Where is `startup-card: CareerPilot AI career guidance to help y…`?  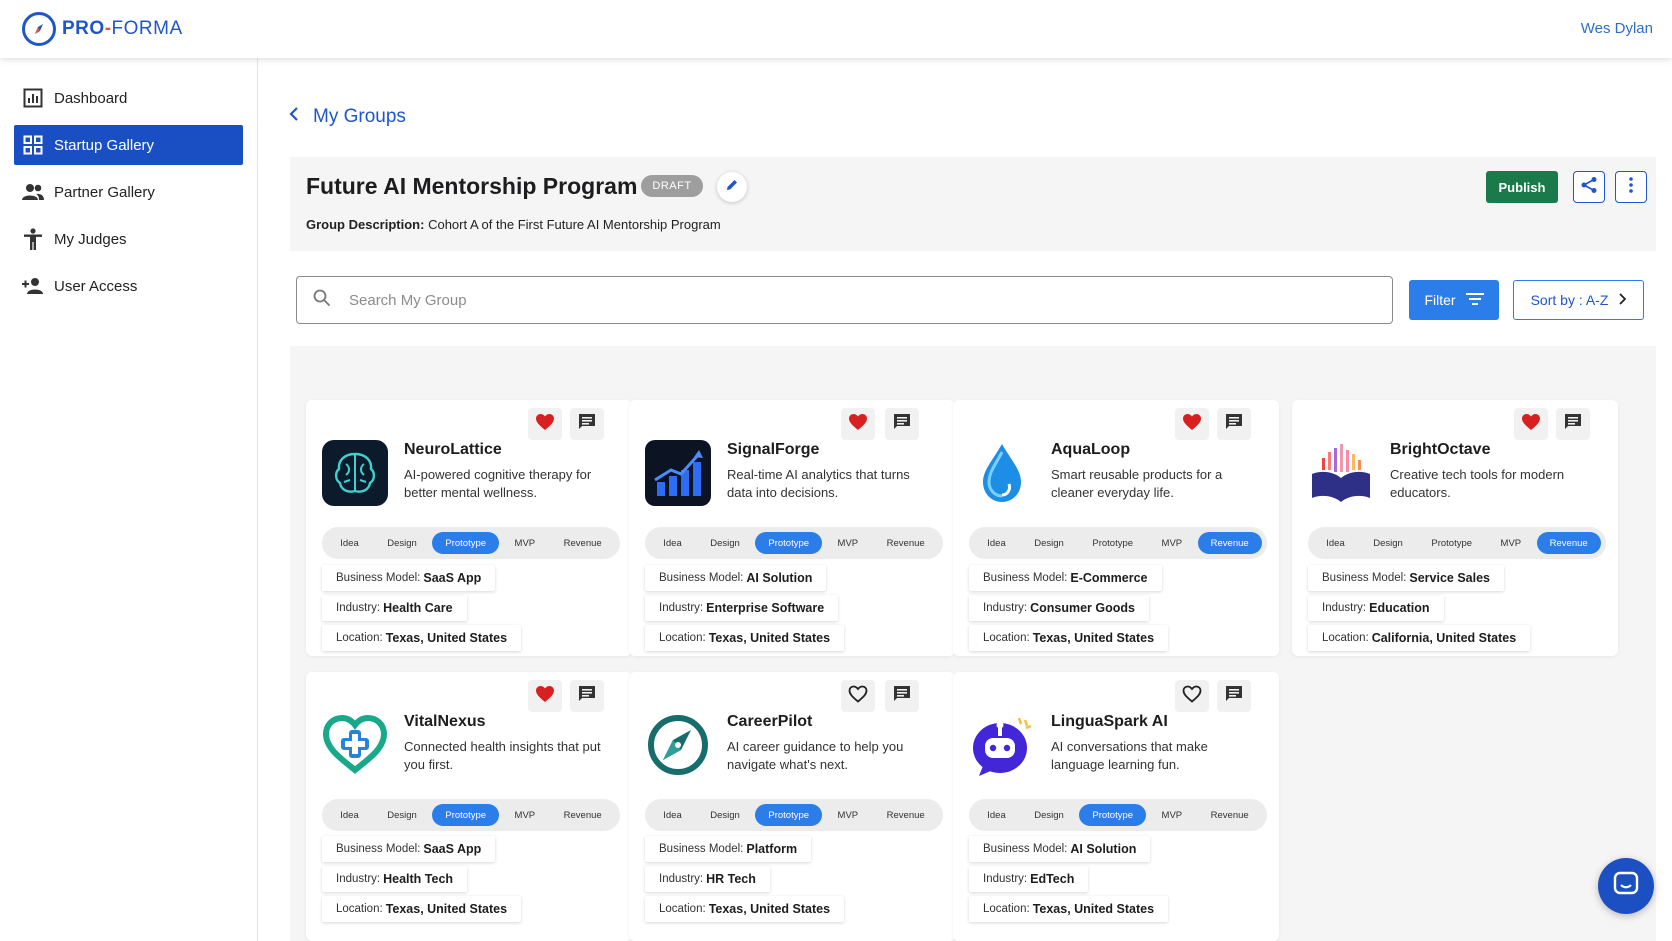 startup-card: CareerPilot AI career guidance to help y… is located at coordinates (792, 806).